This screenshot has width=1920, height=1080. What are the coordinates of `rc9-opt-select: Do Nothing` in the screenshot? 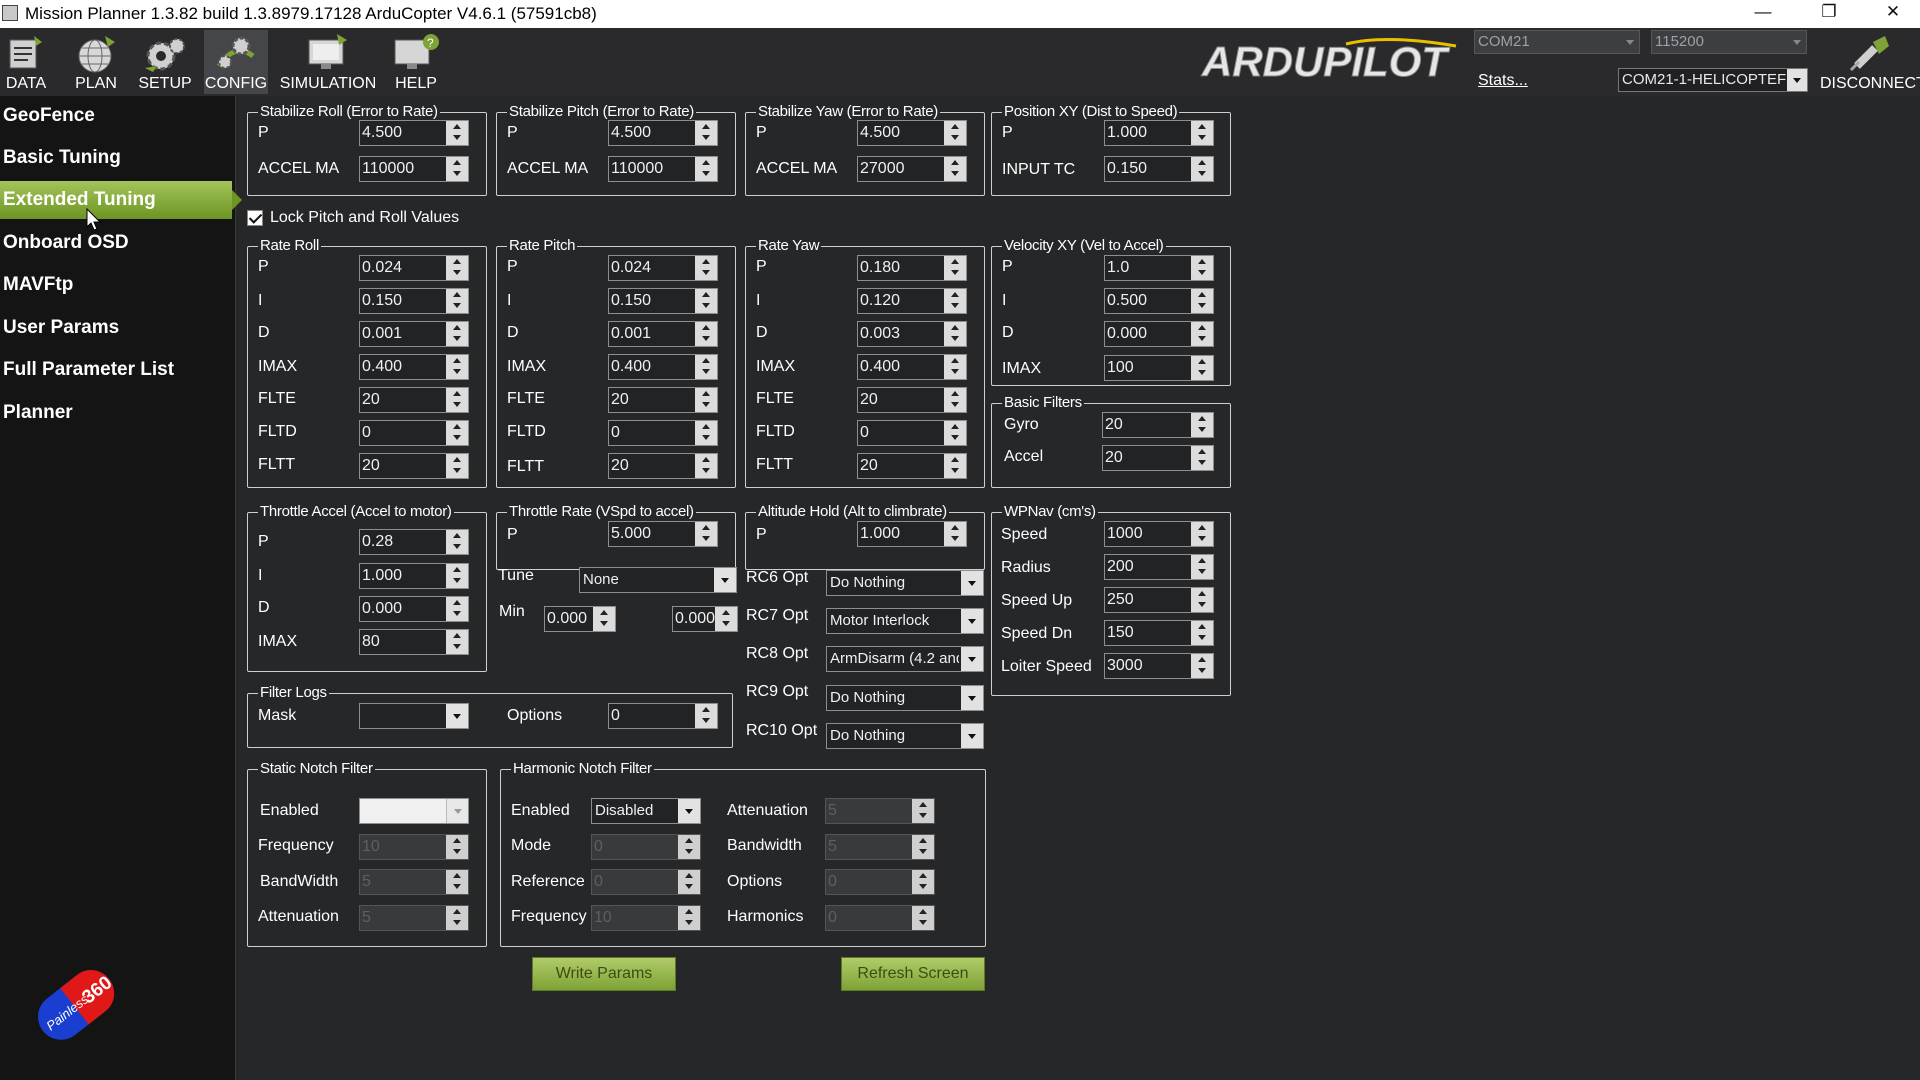 It's located at (905, 698).